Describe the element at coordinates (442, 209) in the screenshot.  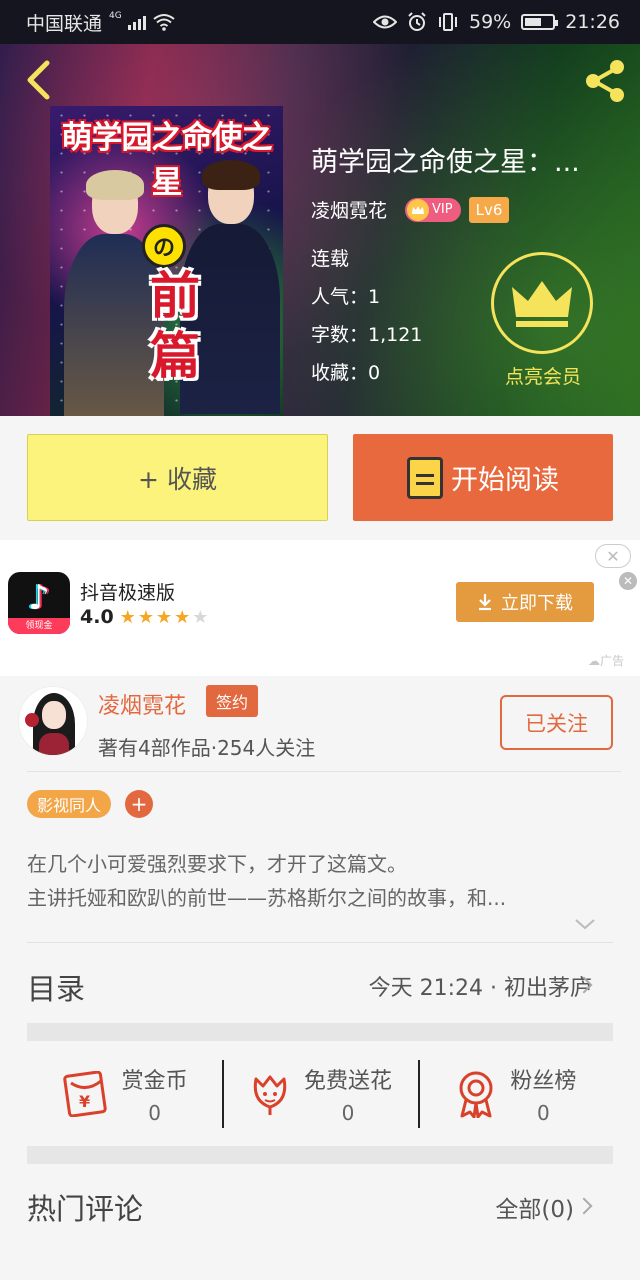
I see `vip-label: VIP` at that location.